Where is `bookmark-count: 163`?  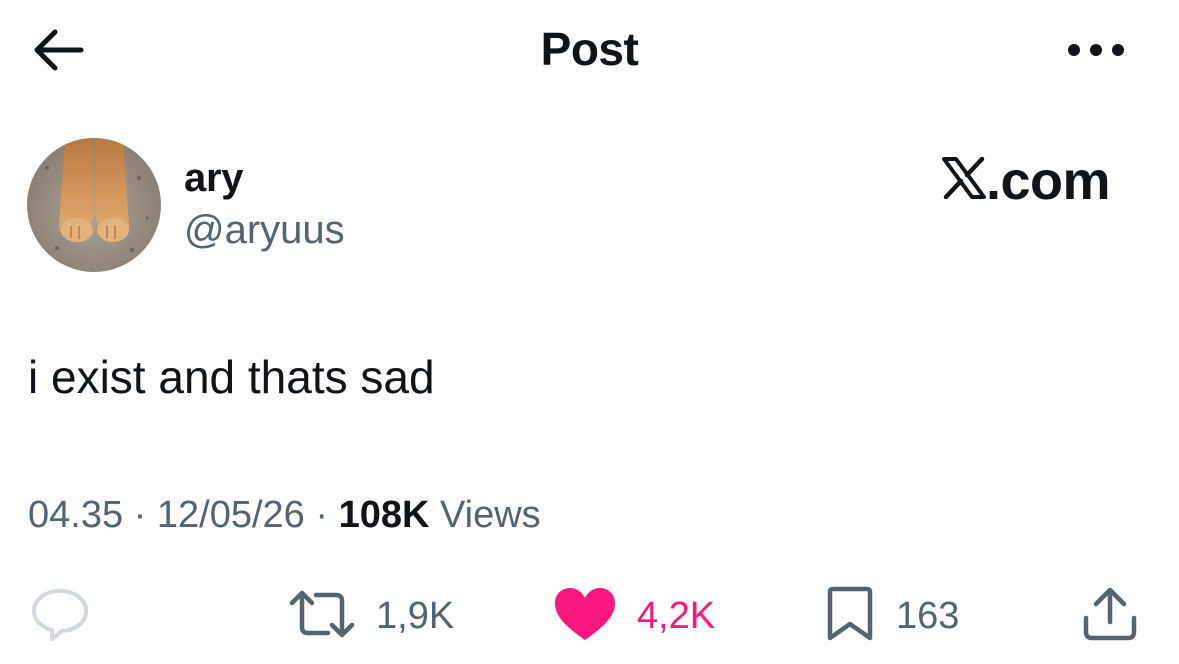 bookmark-count: 163 is located at coordinates (928, 615).